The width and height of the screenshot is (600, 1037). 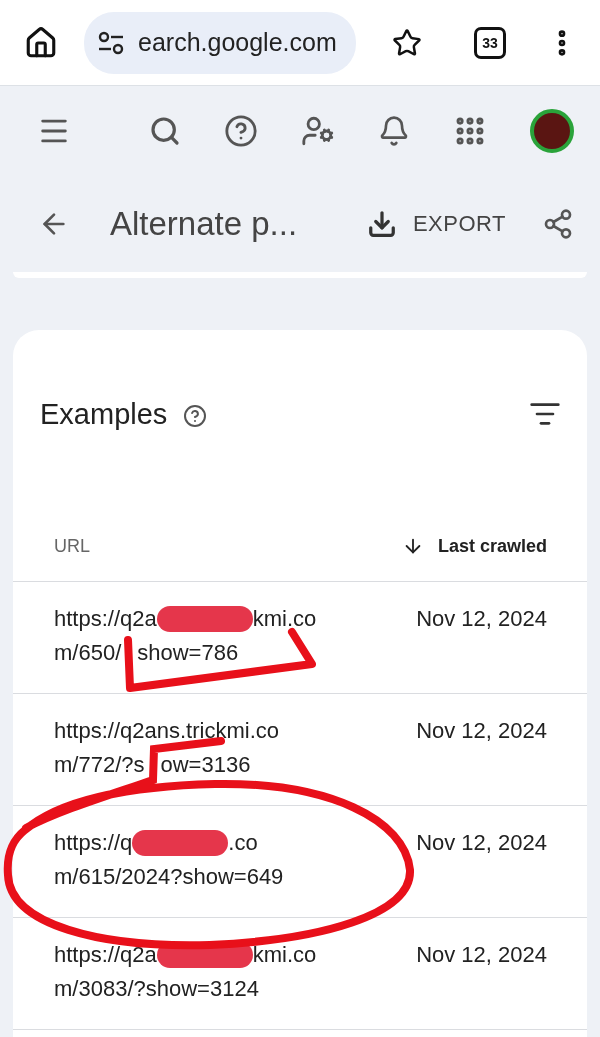 What do you see at coordinates (104, 414) in the screenshot?
I see `card-title: Examples` at bounding box center [104, 414].